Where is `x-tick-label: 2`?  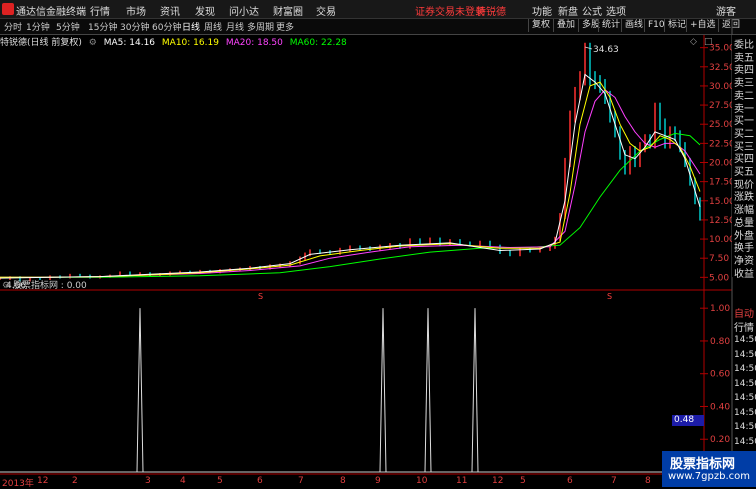 x-tick-label: 2 is located at coordinates (75, 481).